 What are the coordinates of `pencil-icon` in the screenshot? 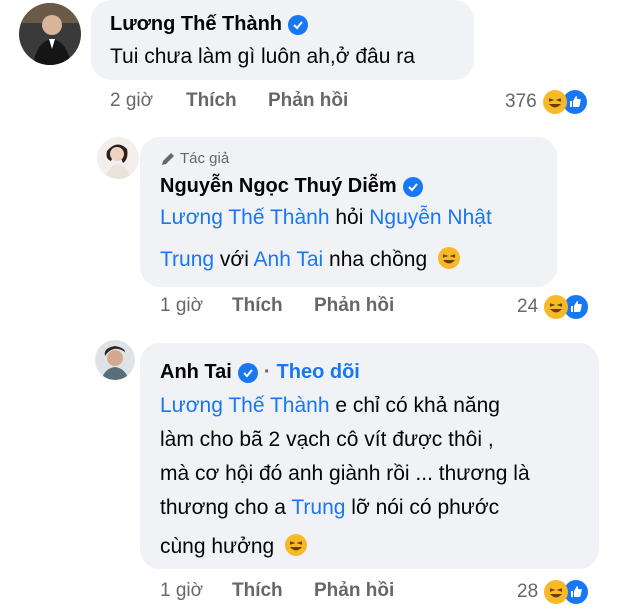 It's located at (168, 158).